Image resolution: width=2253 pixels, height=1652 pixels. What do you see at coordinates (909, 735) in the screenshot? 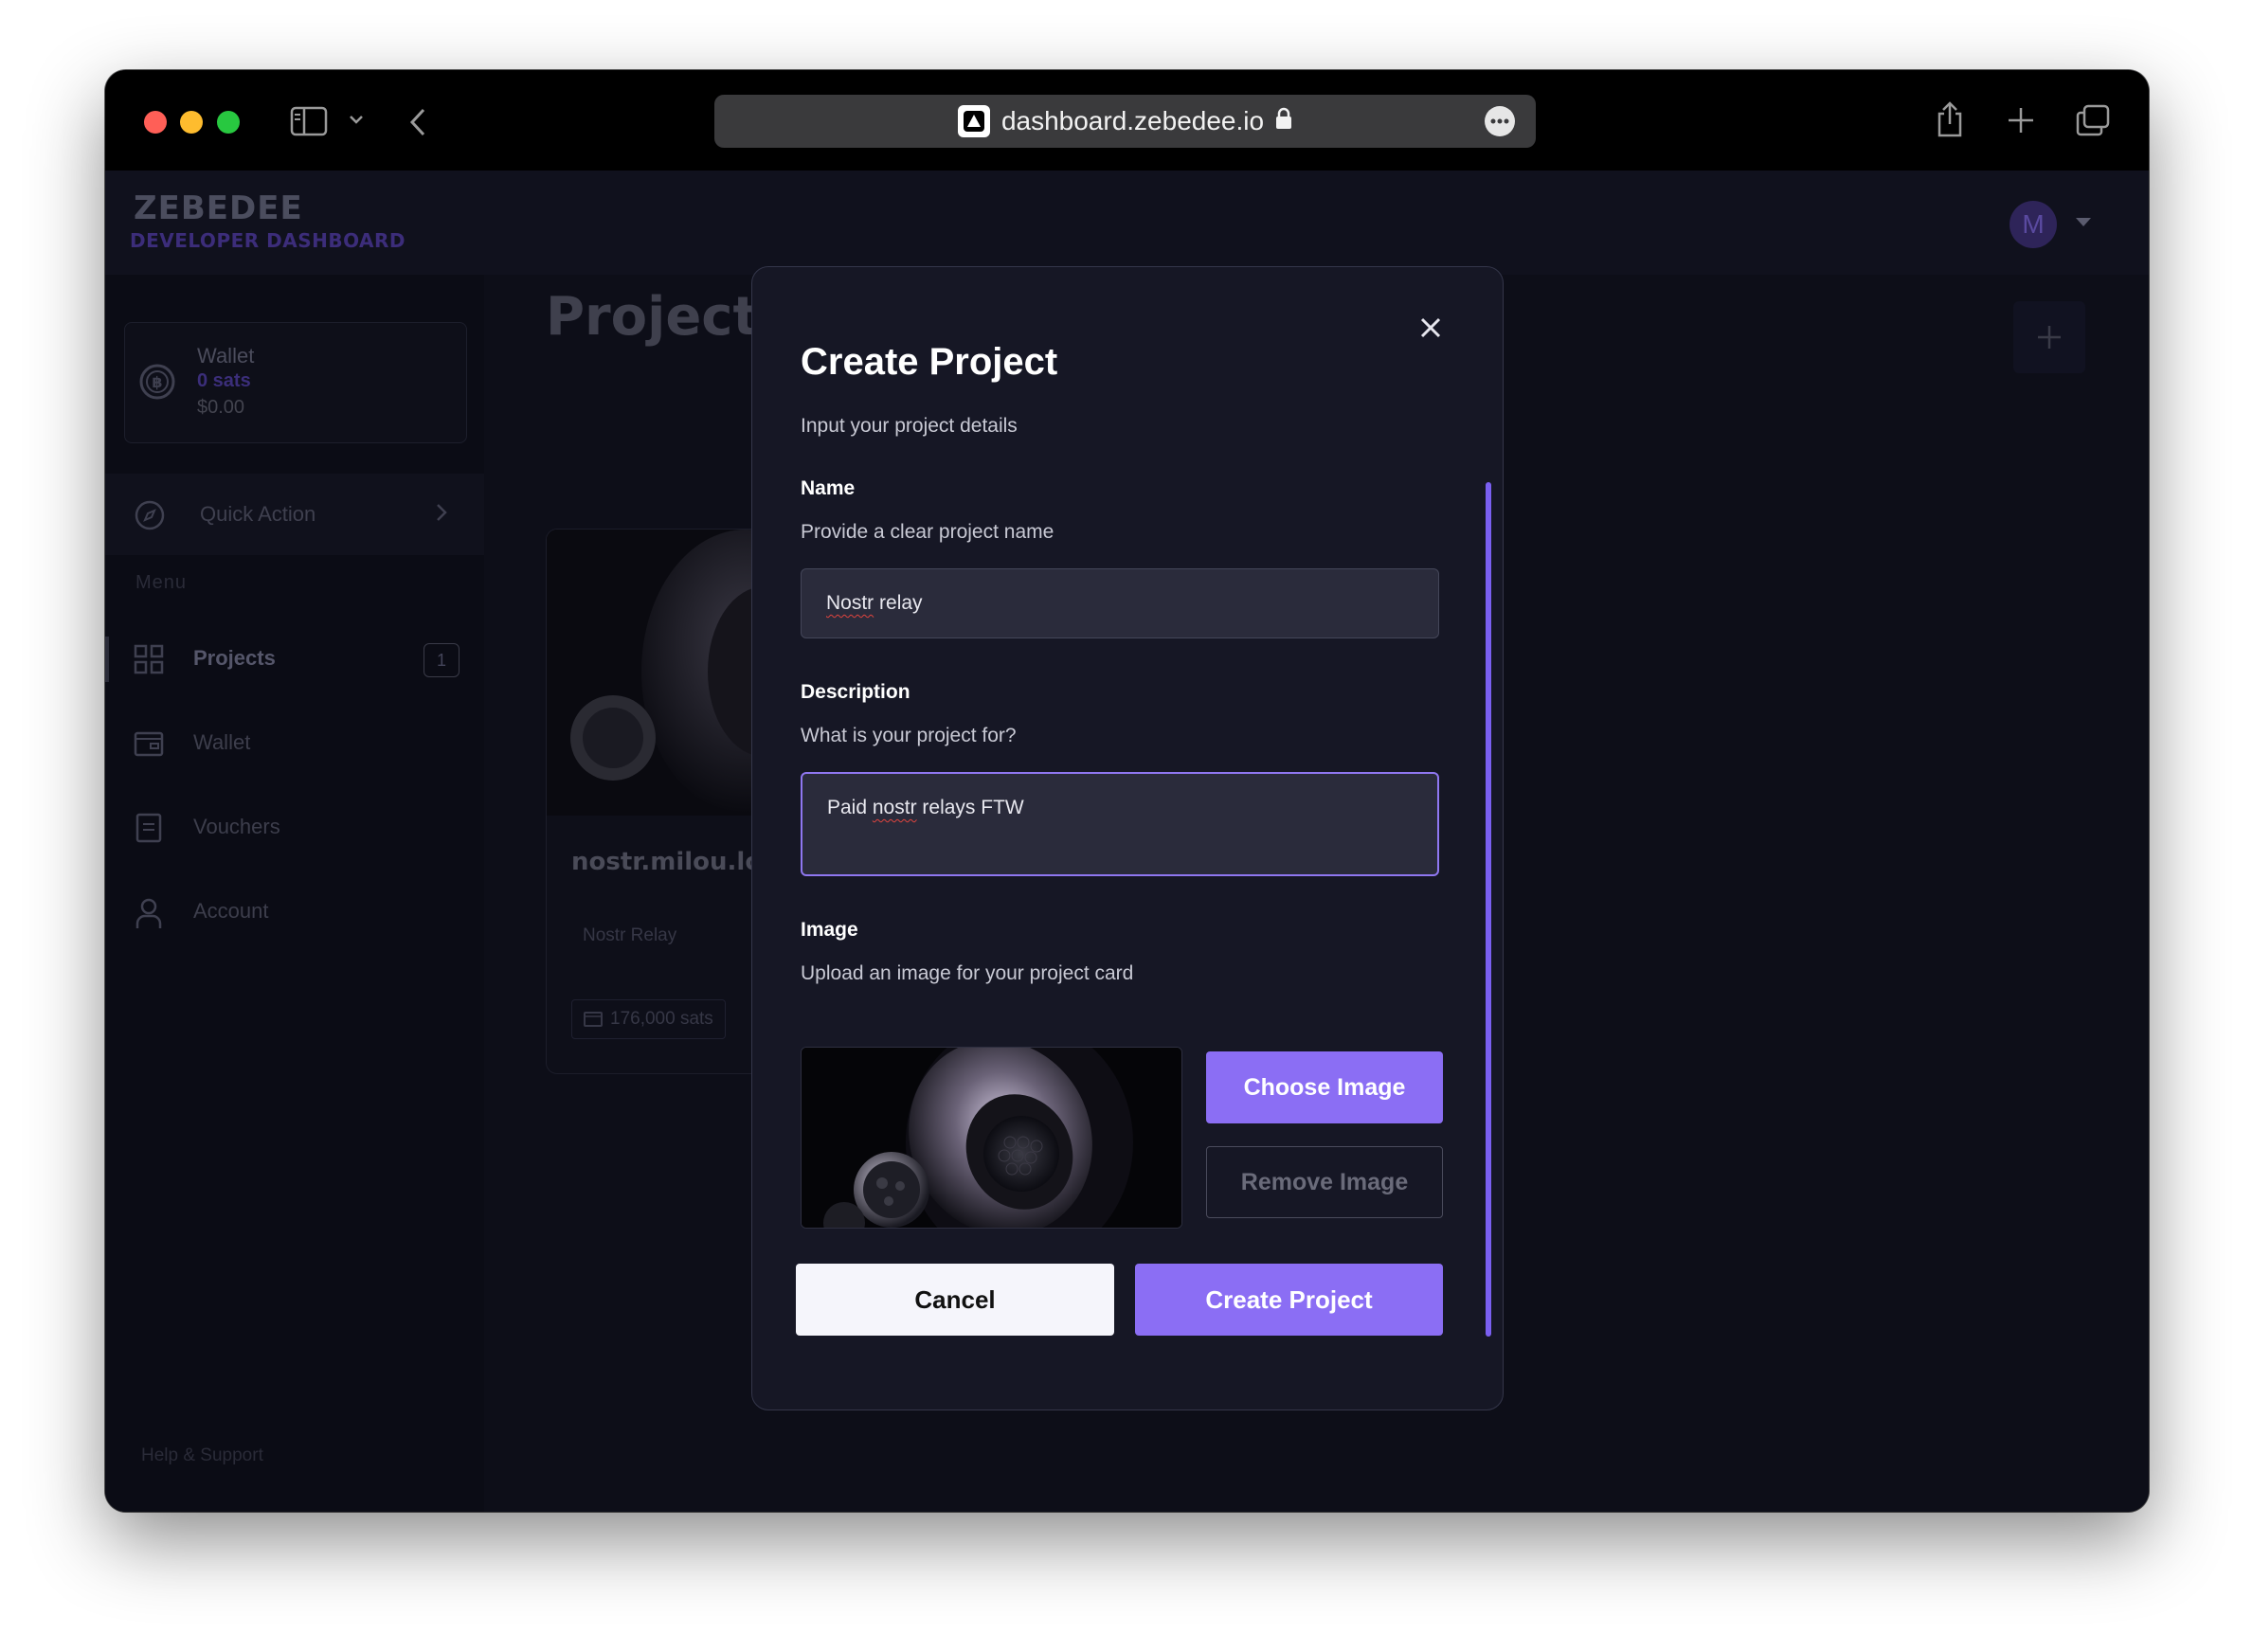
I see `description-help: What is your project for?` at bounding box center [909, 735].